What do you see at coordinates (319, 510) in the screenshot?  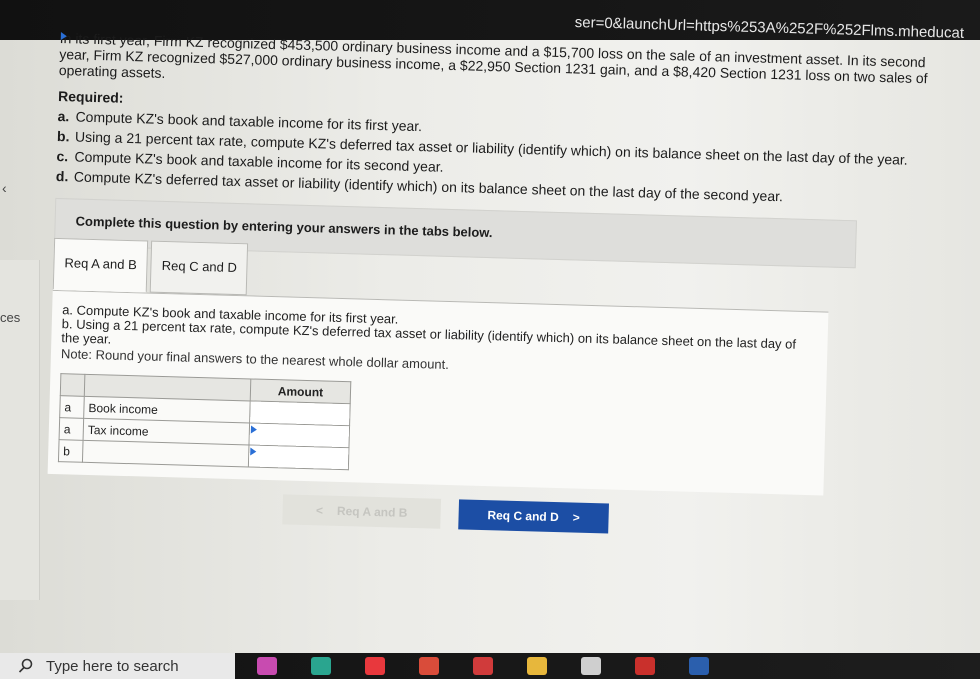 I see `chevron-left-icon: <` at bounding box center [319, 510].